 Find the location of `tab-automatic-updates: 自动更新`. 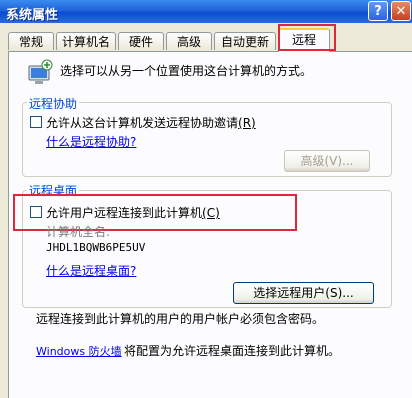

tab-automatic-updates: 自动更新 is located at coordinates (245, 41).